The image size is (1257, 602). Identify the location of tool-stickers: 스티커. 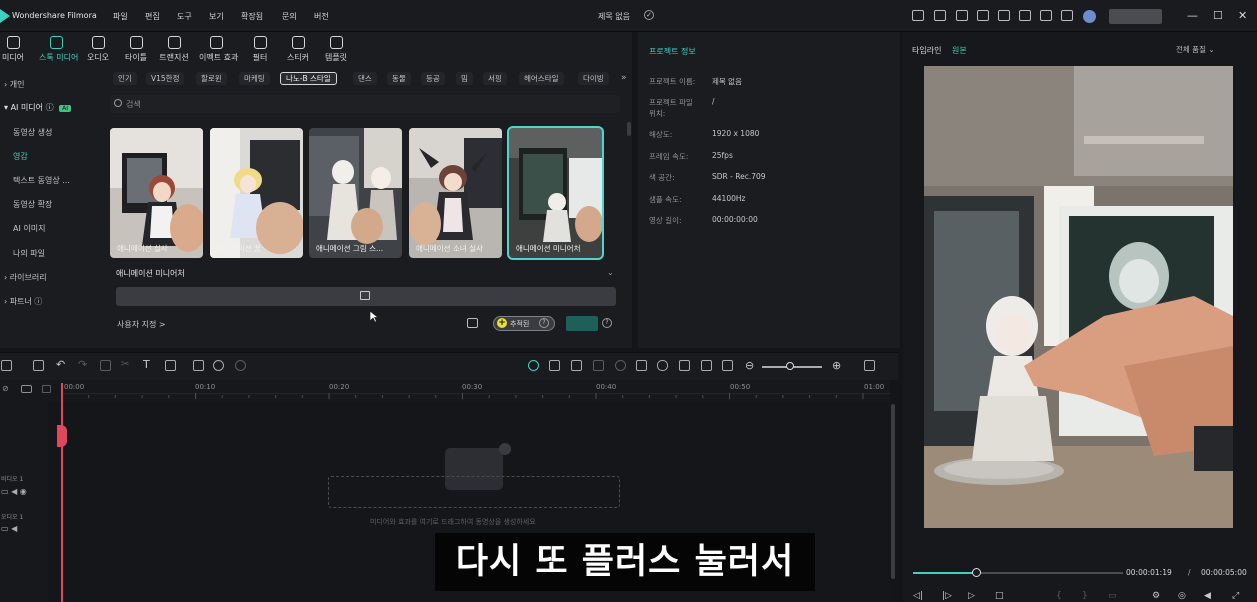
(298, 48).